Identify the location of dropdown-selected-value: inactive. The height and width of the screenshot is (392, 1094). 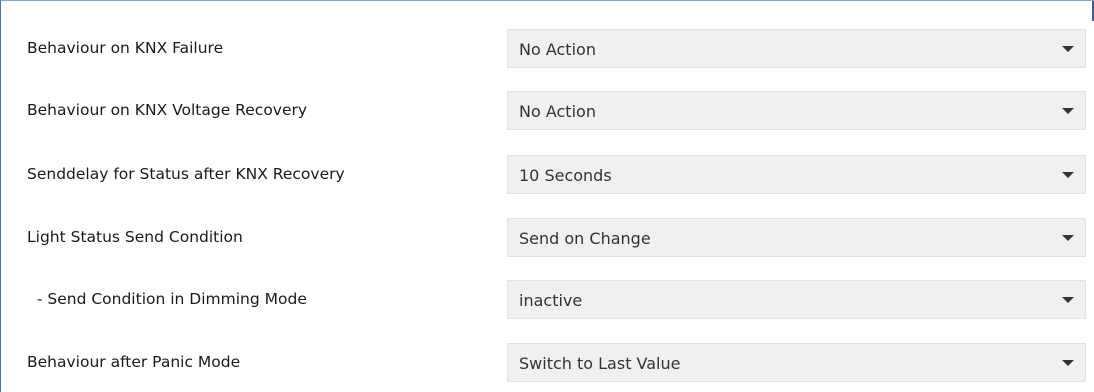
(551, 300).